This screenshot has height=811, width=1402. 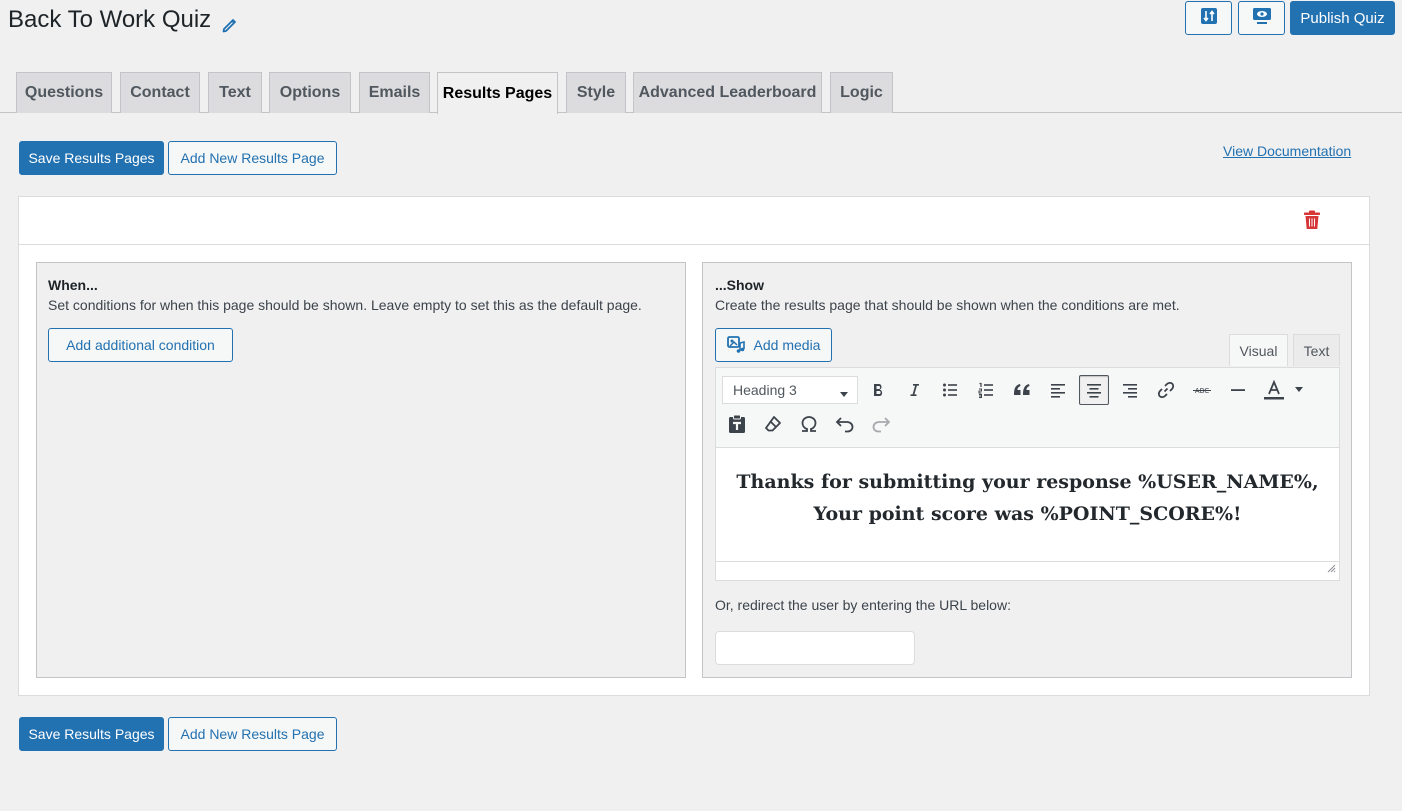 What do you see at coordinates (1342, 18) in the screenshot?
I see `publish-quiz-button: Publish Quiz` at bounding box center [1342, 18].